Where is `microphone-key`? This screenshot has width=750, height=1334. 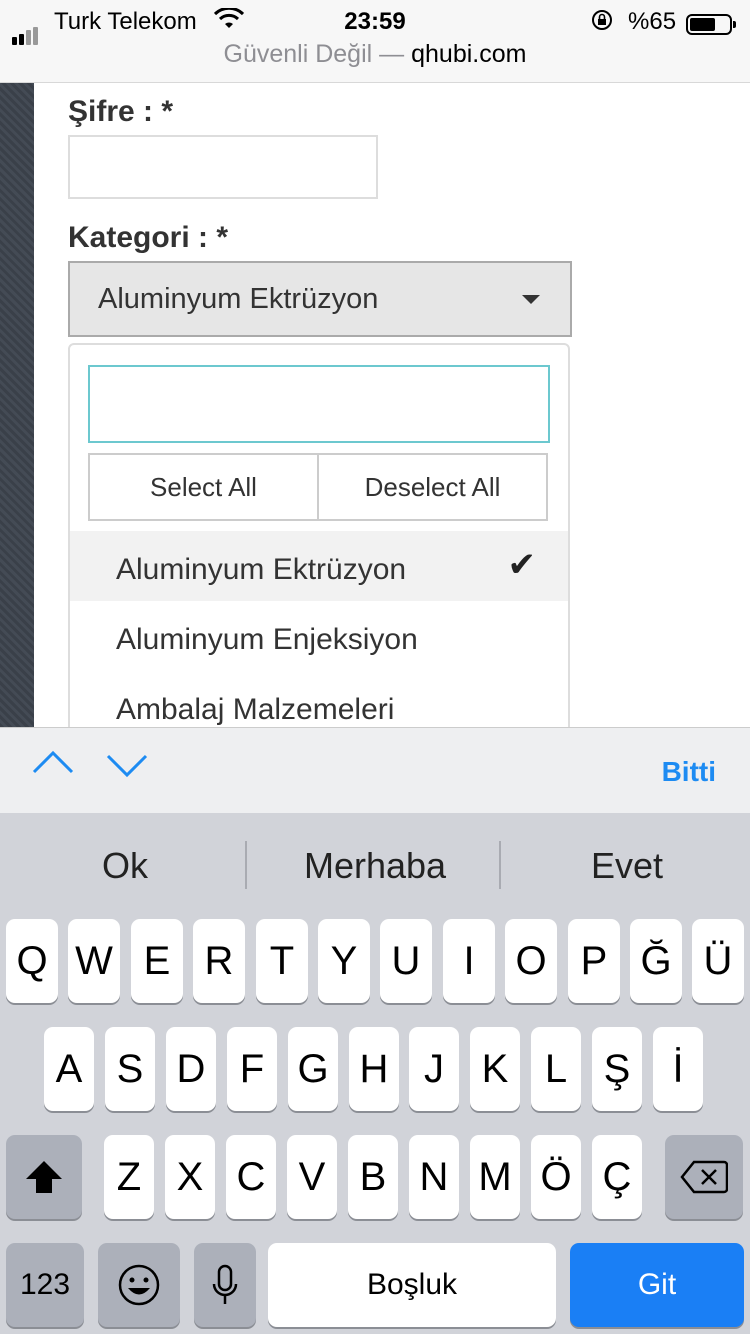 microphone-key is located at coordinates (225, 1285).